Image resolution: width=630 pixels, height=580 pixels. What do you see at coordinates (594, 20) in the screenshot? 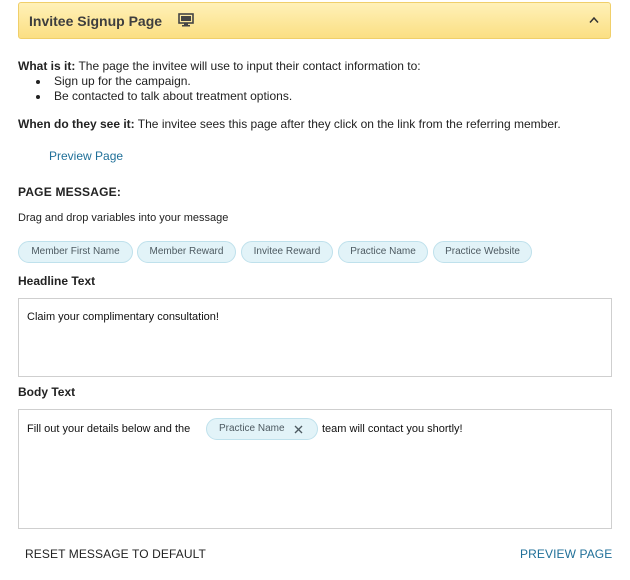
I see `chevron-up-icon` at bounding box center [594, 20].